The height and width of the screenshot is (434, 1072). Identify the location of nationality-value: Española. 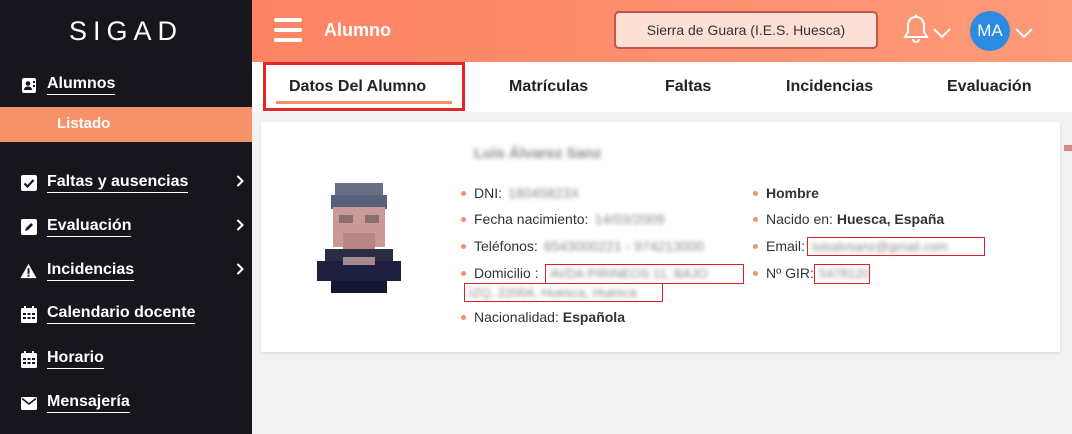
(593, 317).